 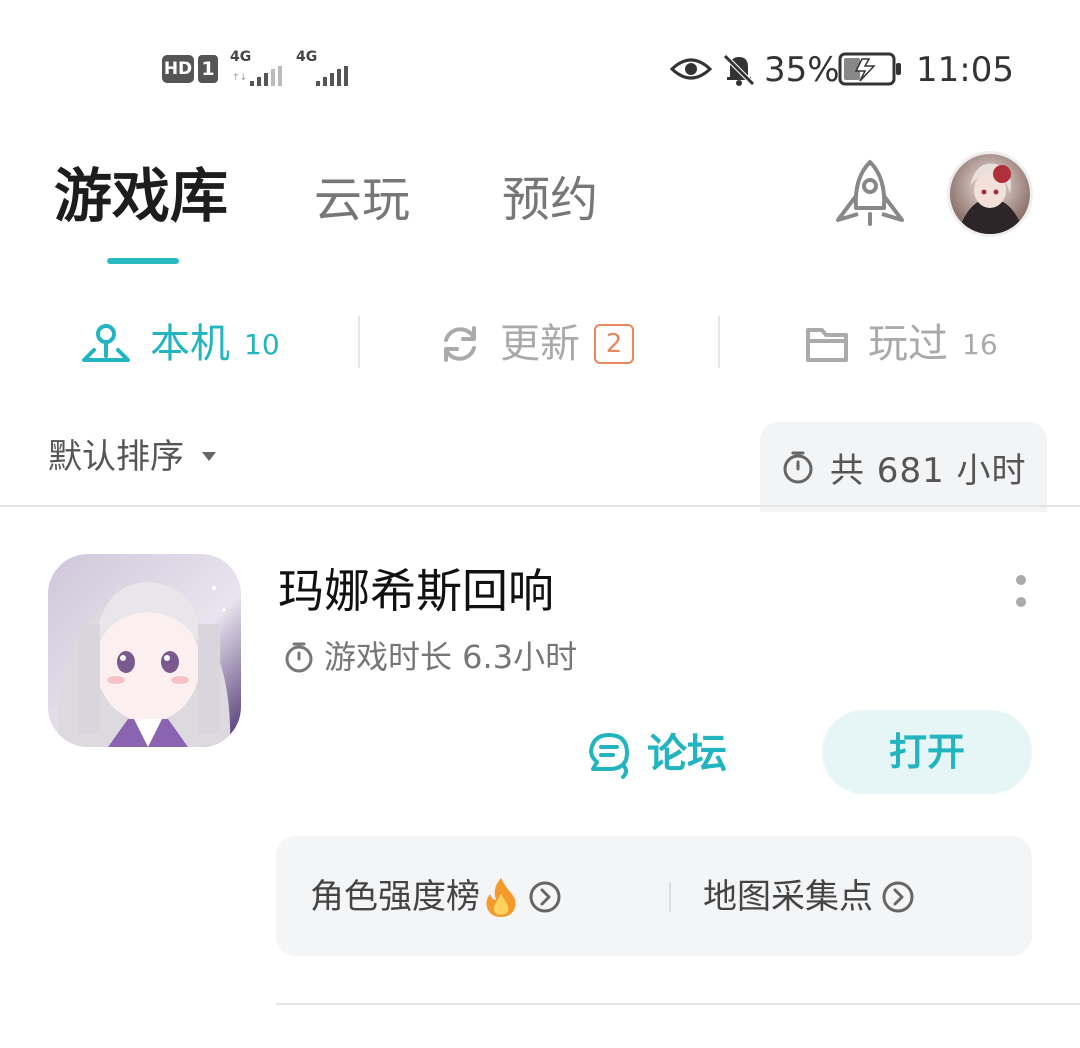 What do you see at coordinates (609, 756) in the screenshot?
I see `chat-bubble-icon` at bounding box center [609, 756].